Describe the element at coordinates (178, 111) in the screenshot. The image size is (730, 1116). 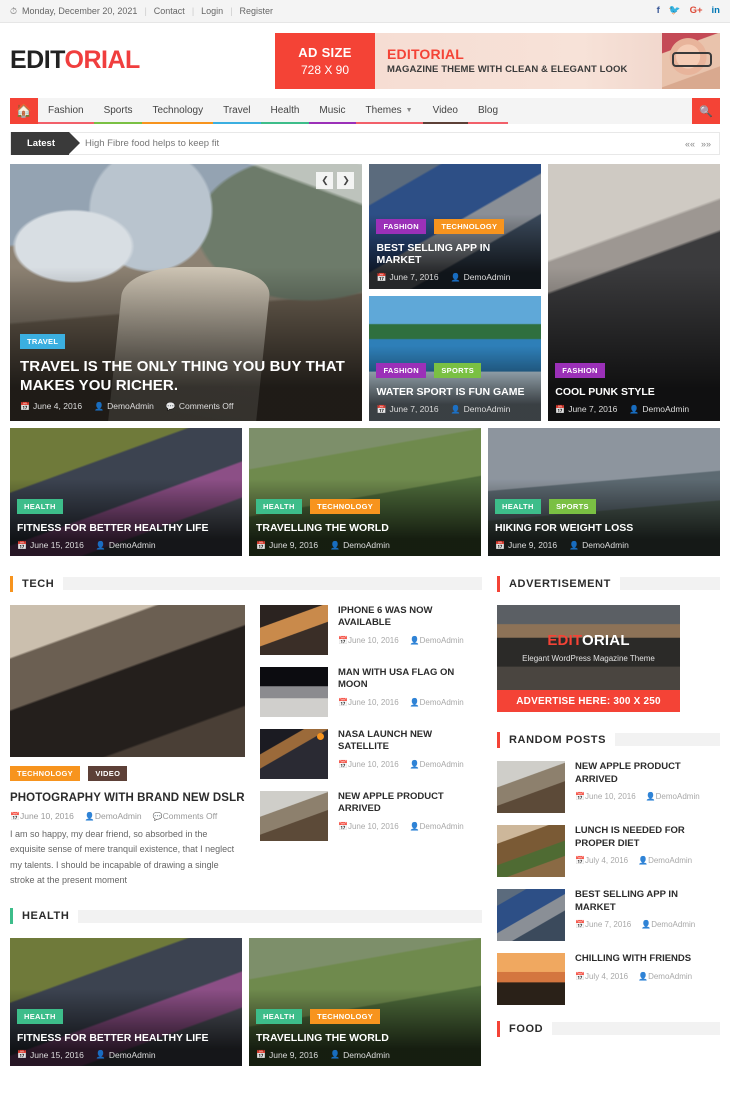
I see `nav-item-technology: Technology` at that location.